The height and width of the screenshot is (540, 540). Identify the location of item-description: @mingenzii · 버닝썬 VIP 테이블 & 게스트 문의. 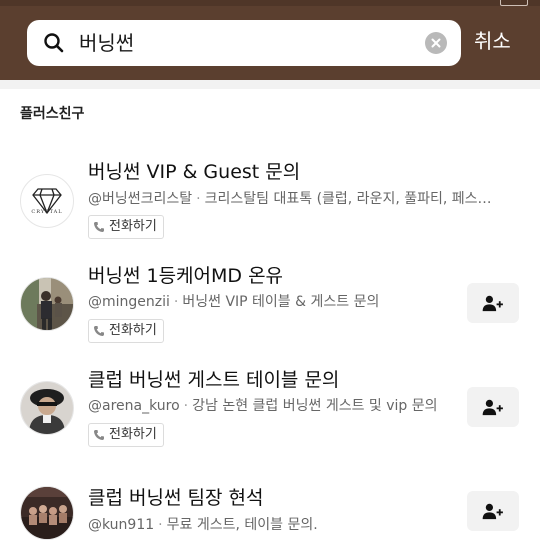
(273, 302).